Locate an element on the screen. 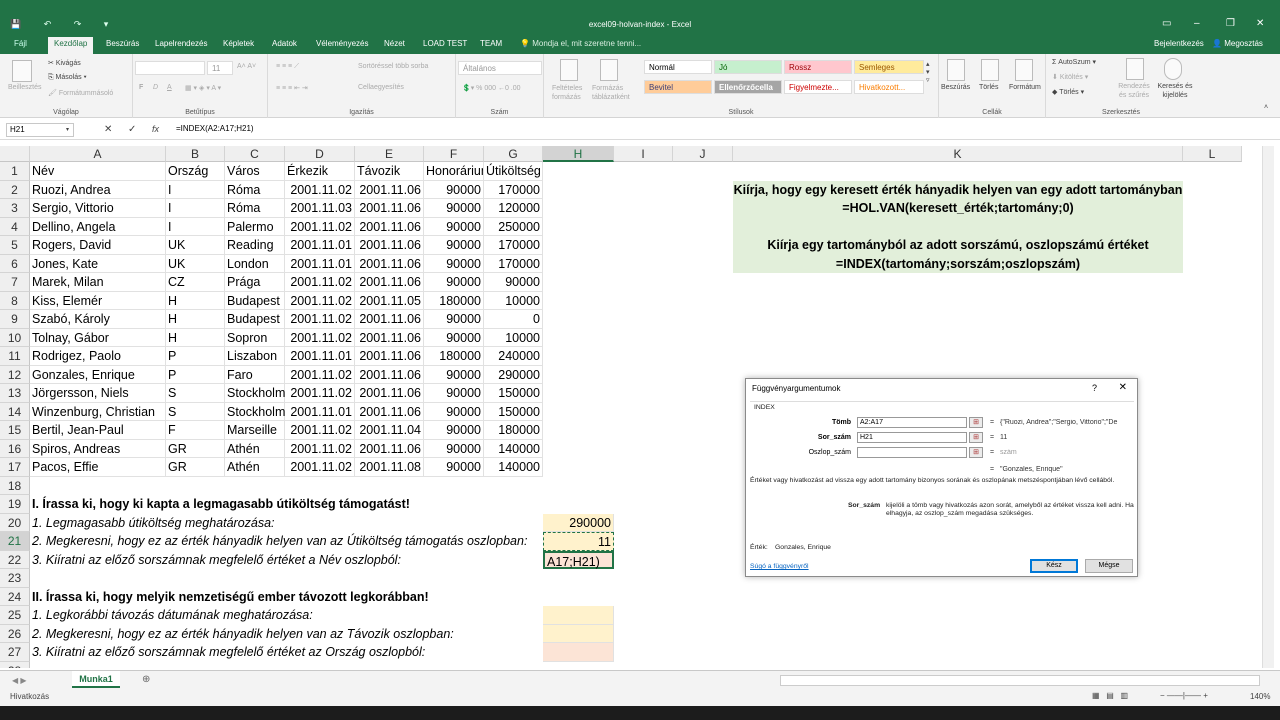 Image resolution: width=1280 pixels, height=720 pixels. number-format-select: Általános is located at coordinates (500, 68).